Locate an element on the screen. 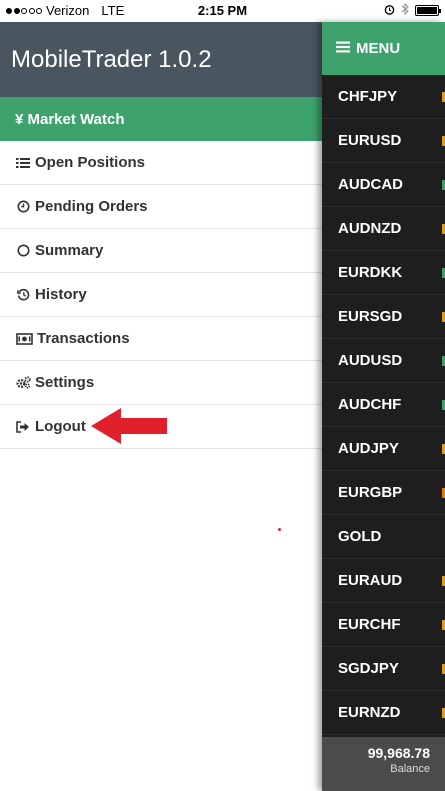 Image resolution: width=445 pixels, height=791 pixels. symbol-name: EURSGD is located at coordinates (370, 316).